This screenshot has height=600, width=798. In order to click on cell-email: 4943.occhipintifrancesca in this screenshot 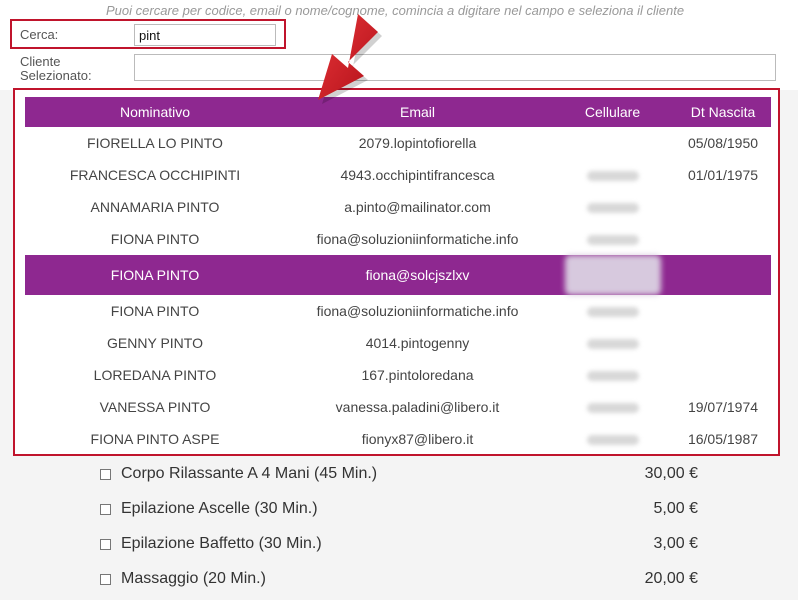, I will do `click(417, 175)`.